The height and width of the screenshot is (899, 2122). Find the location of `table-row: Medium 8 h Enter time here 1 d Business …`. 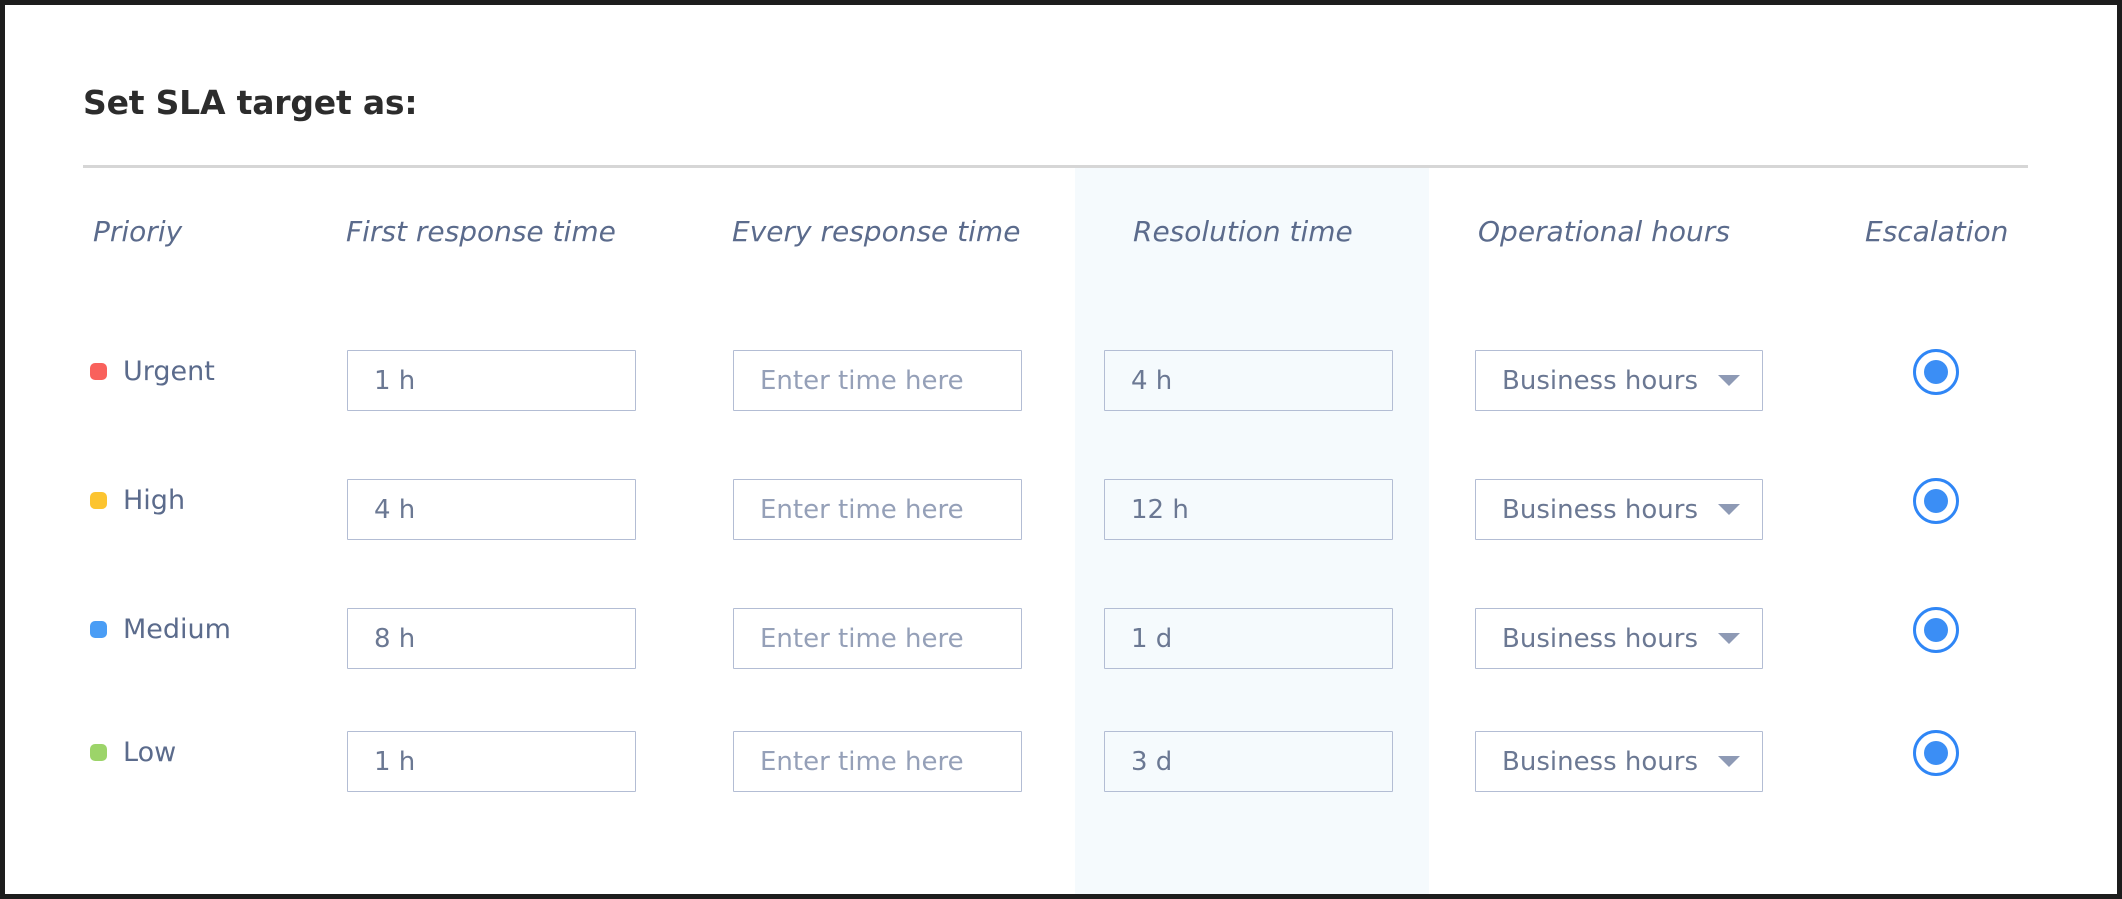

table-row: Medium 8 h Enter time here 1 d Business … is located at coordinates (1061, 638).